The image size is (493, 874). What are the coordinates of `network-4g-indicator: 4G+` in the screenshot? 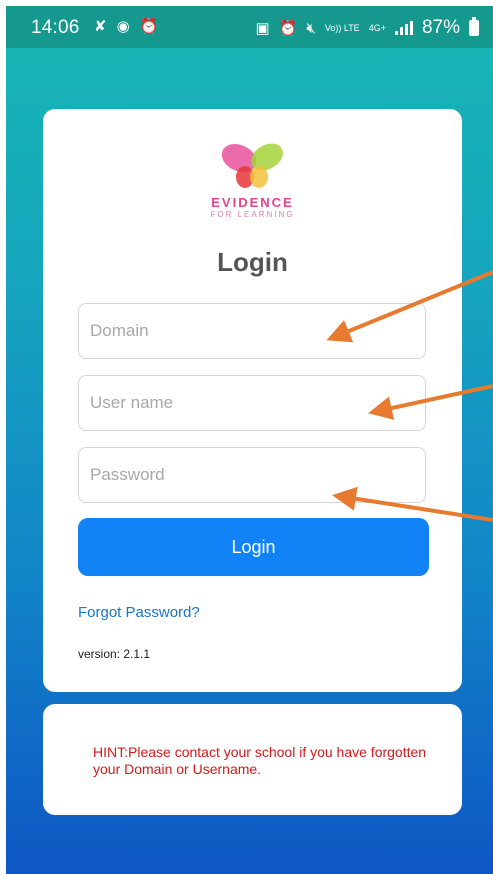 It's located at (377, 27).